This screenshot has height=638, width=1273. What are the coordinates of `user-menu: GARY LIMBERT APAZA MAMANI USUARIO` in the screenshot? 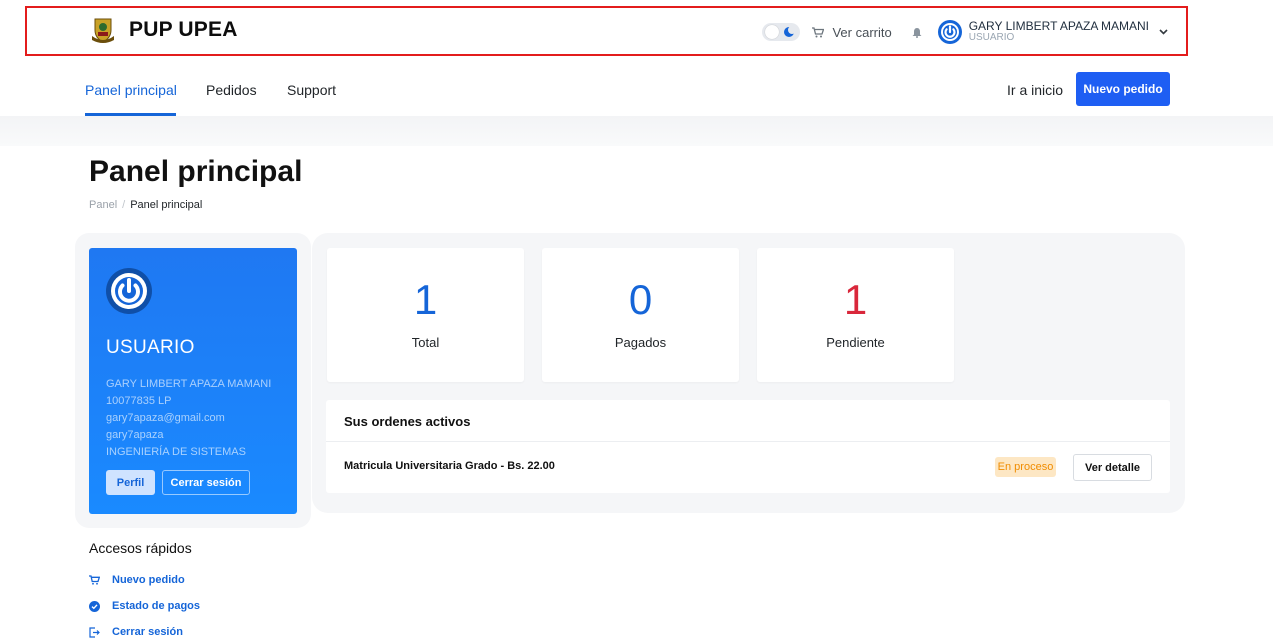 It's located at (1052, 31).